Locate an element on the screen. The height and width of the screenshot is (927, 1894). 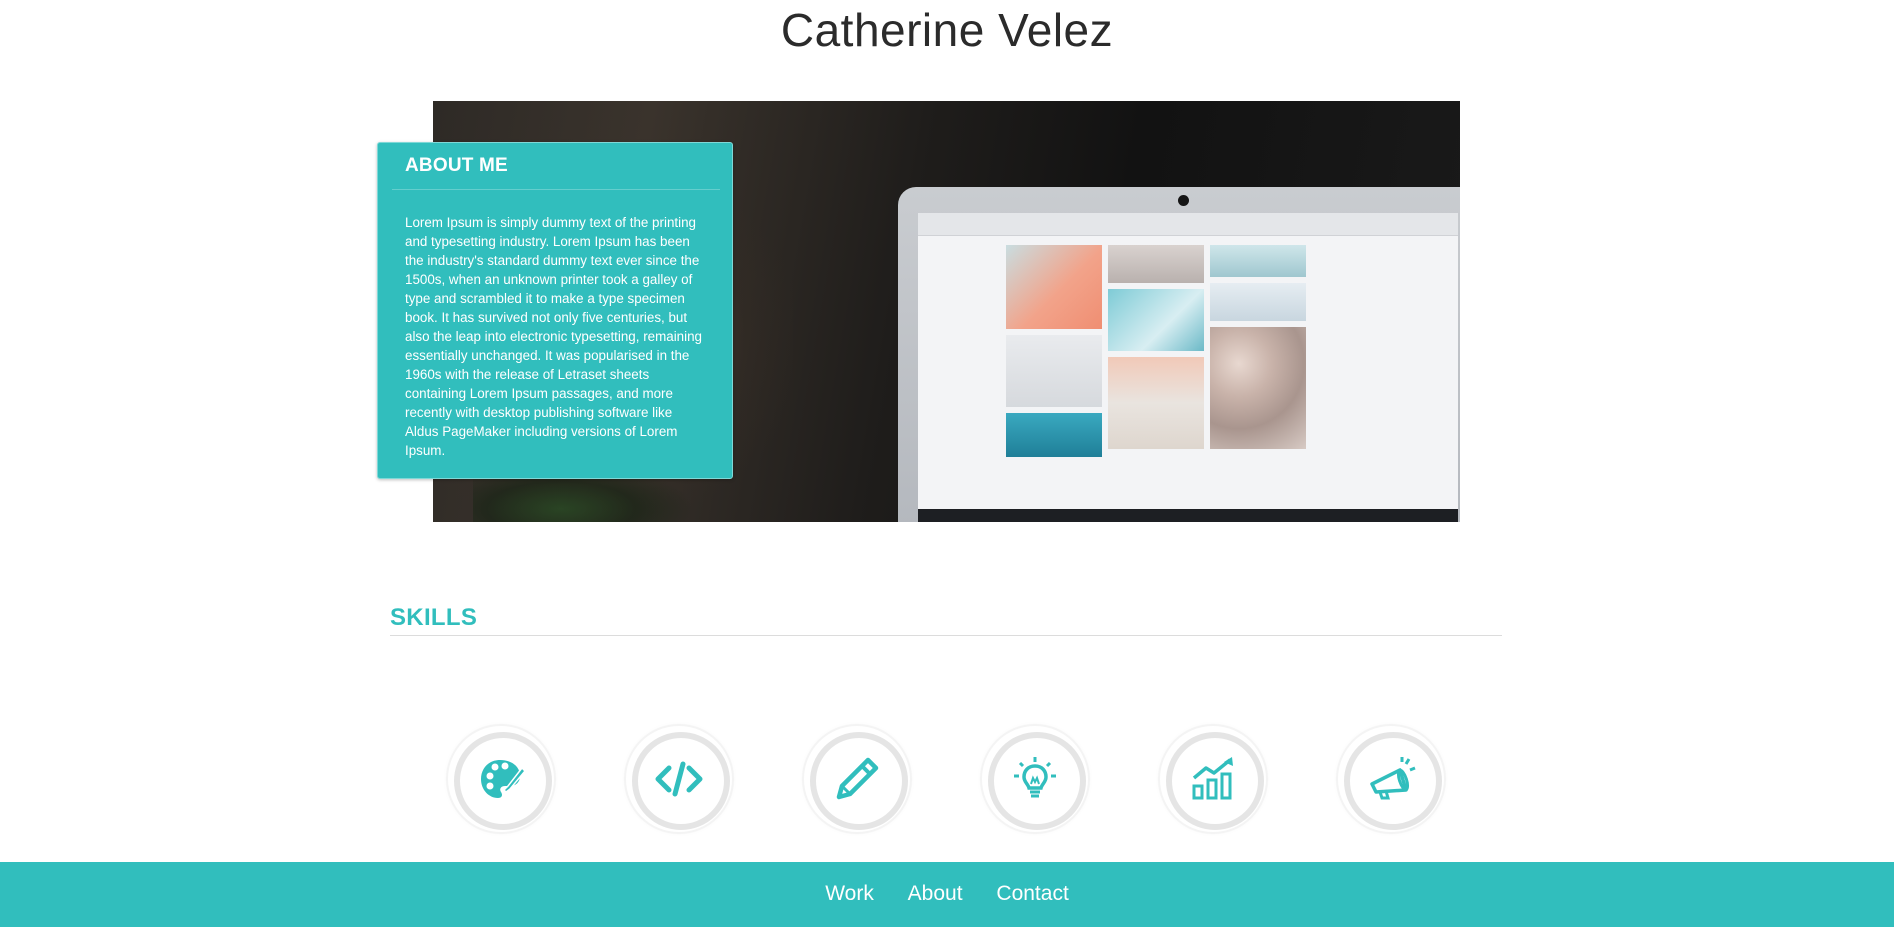
site-title: Catherine Velez is located at coordinates (947, 30).